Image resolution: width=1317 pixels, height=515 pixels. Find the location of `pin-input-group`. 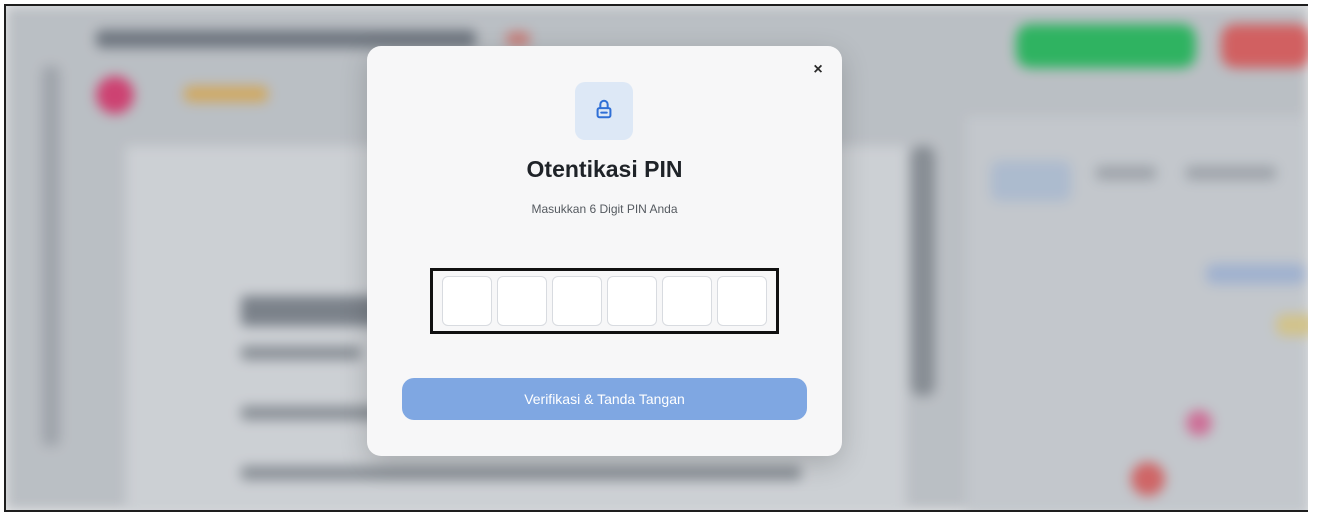

pin-input-group is located at coordinates (604, 301).